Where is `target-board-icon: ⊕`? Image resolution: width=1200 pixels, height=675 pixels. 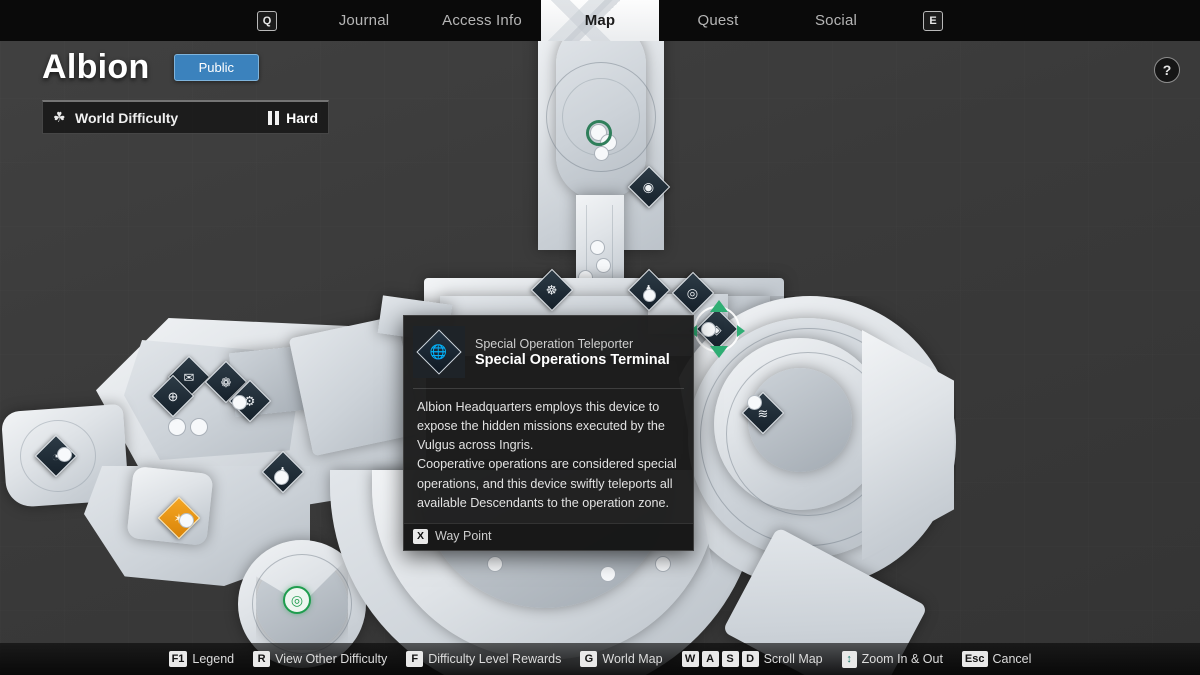 target-board-icon: ⊕ is located at coordinates (173, 396).